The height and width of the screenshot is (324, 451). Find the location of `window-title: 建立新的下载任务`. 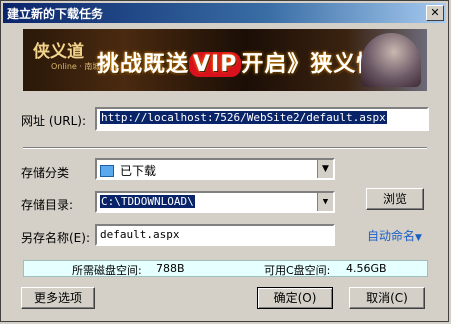

window-title: 建立新的下载任务 is located at coordinates (55, 14).